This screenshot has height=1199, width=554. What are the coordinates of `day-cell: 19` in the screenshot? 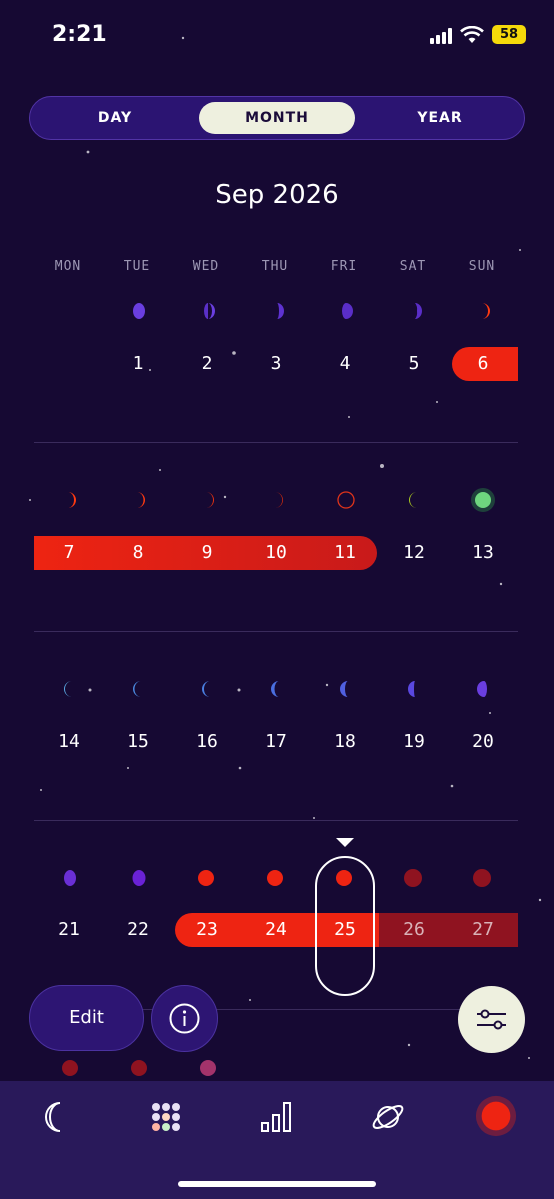 It's located at (414, 742).